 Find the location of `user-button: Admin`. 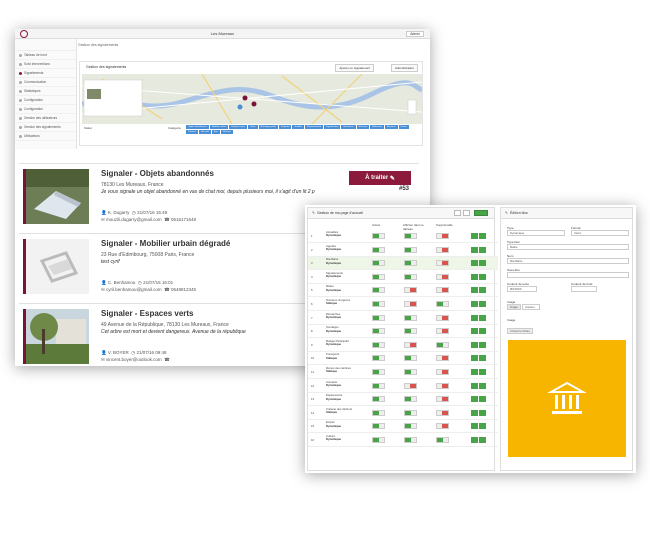

user-button: Admin is located at coordinates (415, 34).